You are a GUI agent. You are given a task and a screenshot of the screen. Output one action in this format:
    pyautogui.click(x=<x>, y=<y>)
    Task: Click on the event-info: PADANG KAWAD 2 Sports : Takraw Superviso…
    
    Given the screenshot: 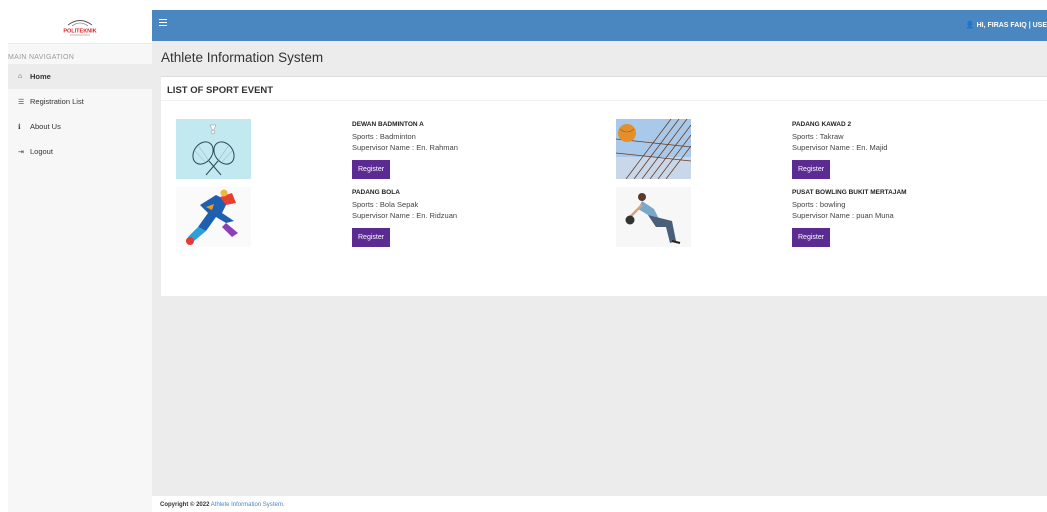 What is the action you would take?
    pyautogui.click(x=897, y=149)
    